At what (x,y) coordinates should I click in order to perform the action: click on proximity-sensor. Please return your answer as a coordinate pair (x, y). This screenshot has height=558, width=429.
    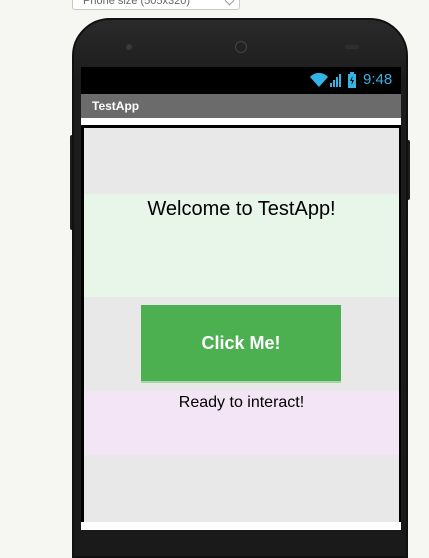
    Looking at the image, I should click on (352, 47).